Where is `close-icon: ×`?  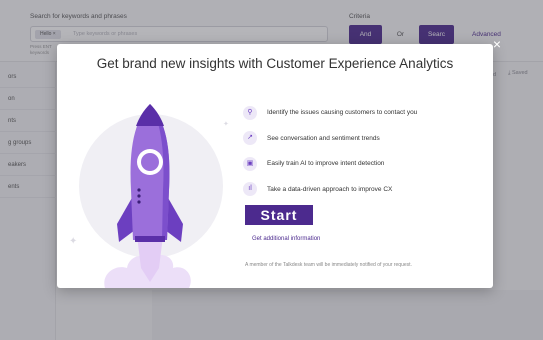
close-icon: × is located at coordinates (497, 44).